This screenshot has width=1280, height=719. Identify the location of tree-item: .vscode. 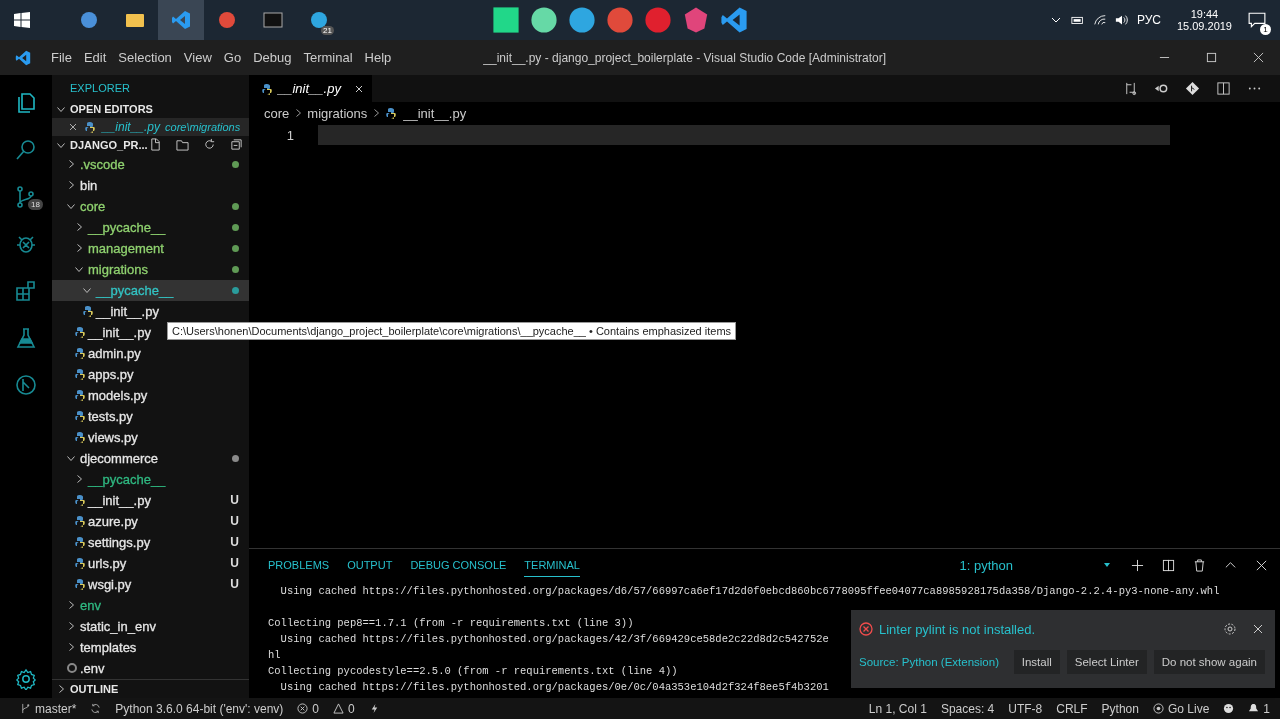
(150, 164).